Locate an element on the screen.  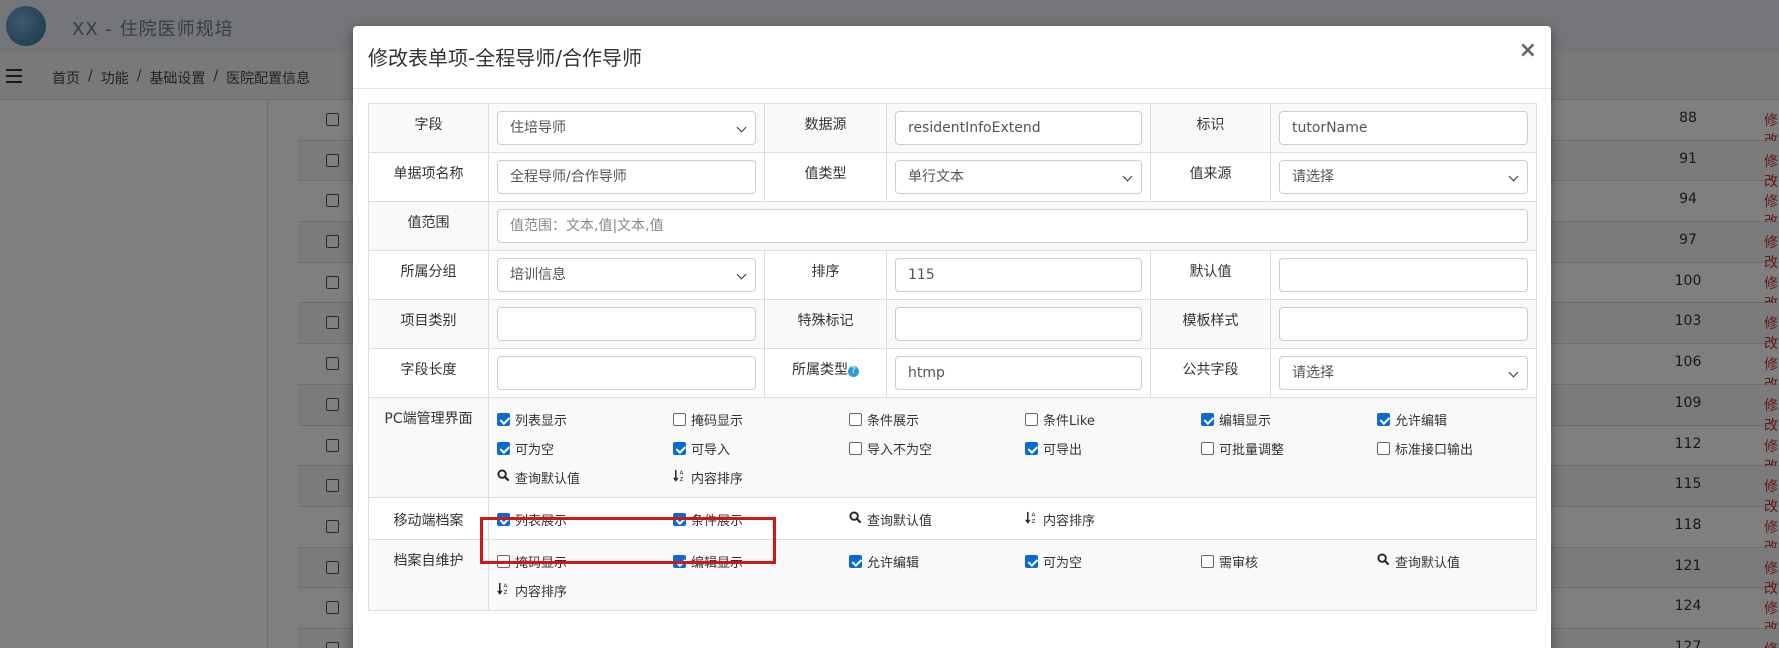
identifier-label: 标识 is located at coordinates (1210, 128).